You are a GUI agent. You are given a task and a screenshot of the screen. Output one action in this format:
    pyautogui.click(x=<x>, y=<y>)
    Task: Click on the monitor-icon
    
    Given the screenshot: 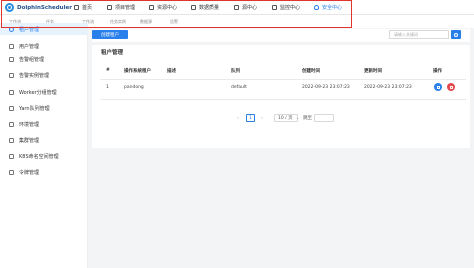 What is the action you would take?
    pyautogui.click(x=274, y=7)
    